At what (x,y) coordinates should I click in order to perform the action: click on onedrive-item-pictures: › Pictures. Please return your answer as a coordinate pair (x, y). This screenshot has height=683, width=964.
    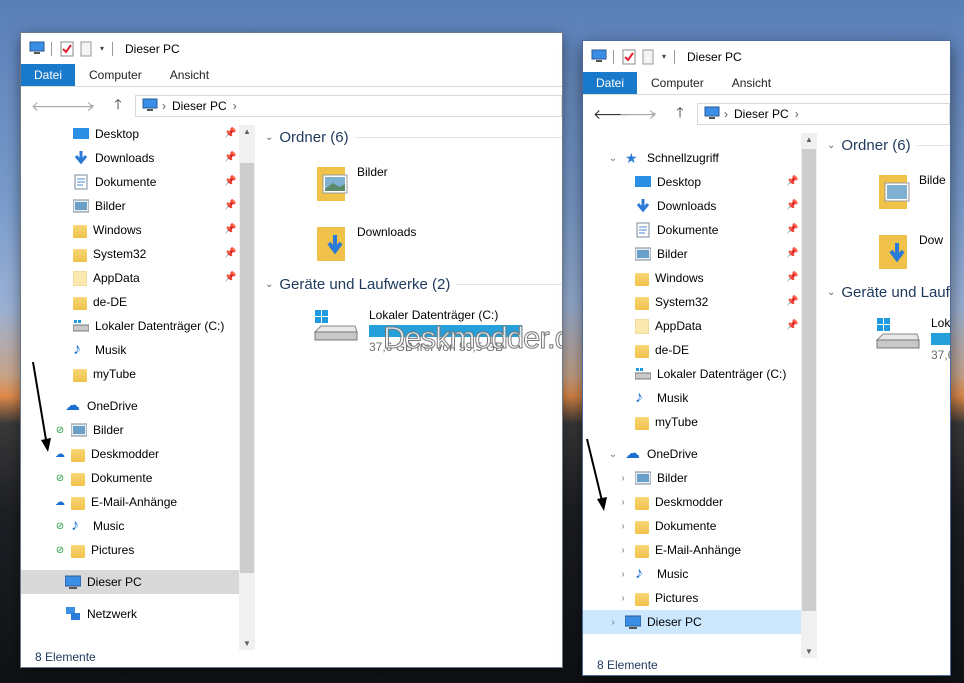
    Looking at the image, I should click on (657, 598).